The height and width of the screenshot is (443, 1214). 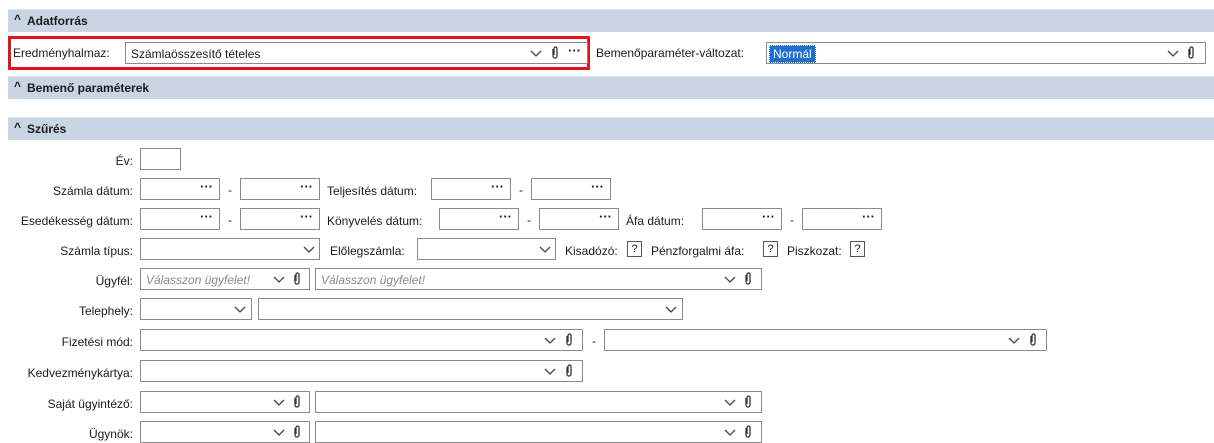 What do you see at coordinates (97, 342) in the screenshot?
I see `payment-method-label: Fizetési mód:` at bounding box center [97, 342].